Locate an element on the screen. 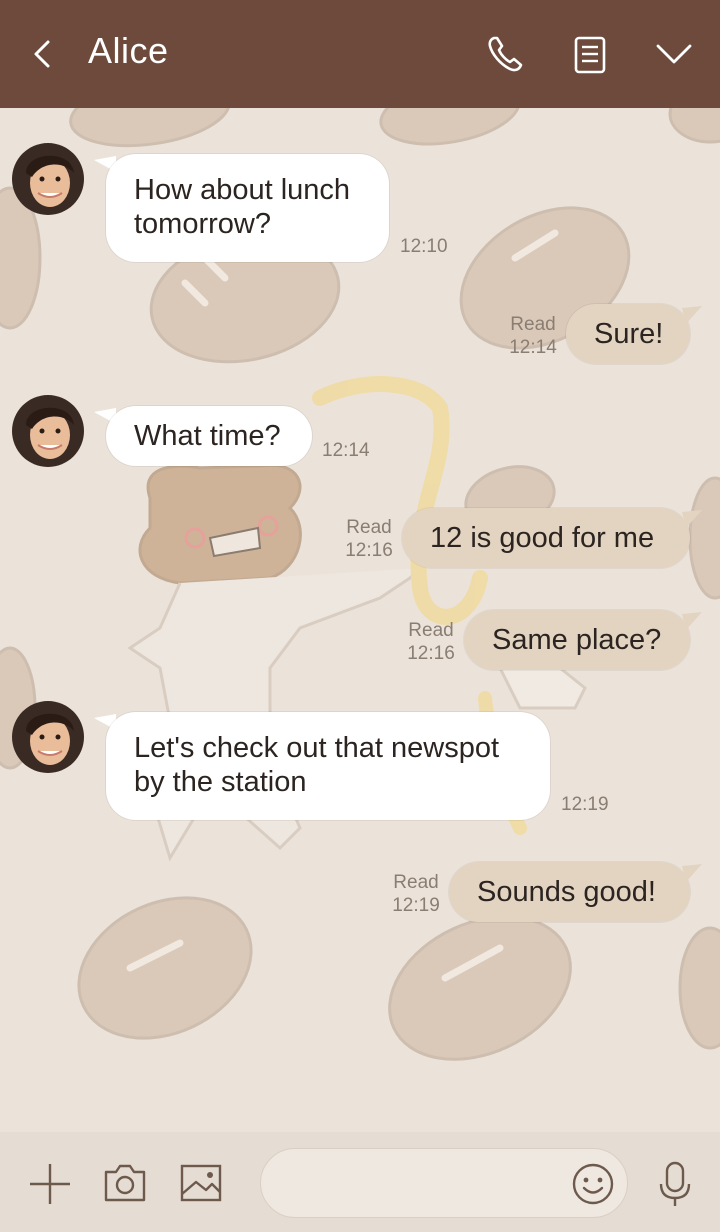 This screenshot has height=1232, width=720. emoji-icon is located at coordinates (593, 1184).